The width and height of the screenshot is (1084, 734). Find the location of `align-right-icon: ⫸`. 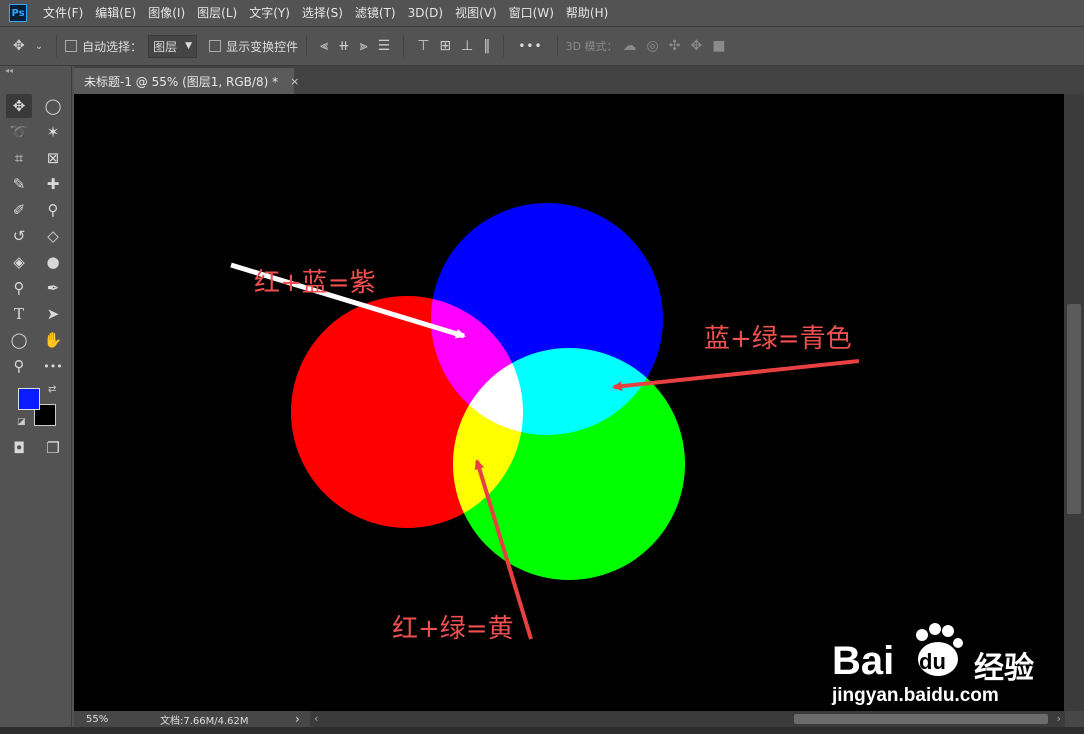

align-right-icon: ⫸ is located at coordinates (364, 46).